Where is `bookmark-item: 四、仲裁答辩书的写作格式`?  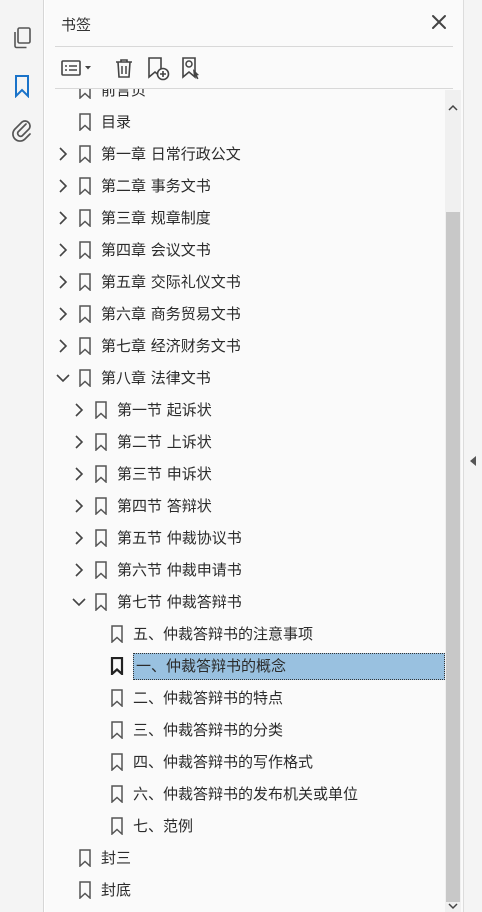
bookmark-item: 四、仲裁答辩书的写作格式 is located at coordinates (245, 762).